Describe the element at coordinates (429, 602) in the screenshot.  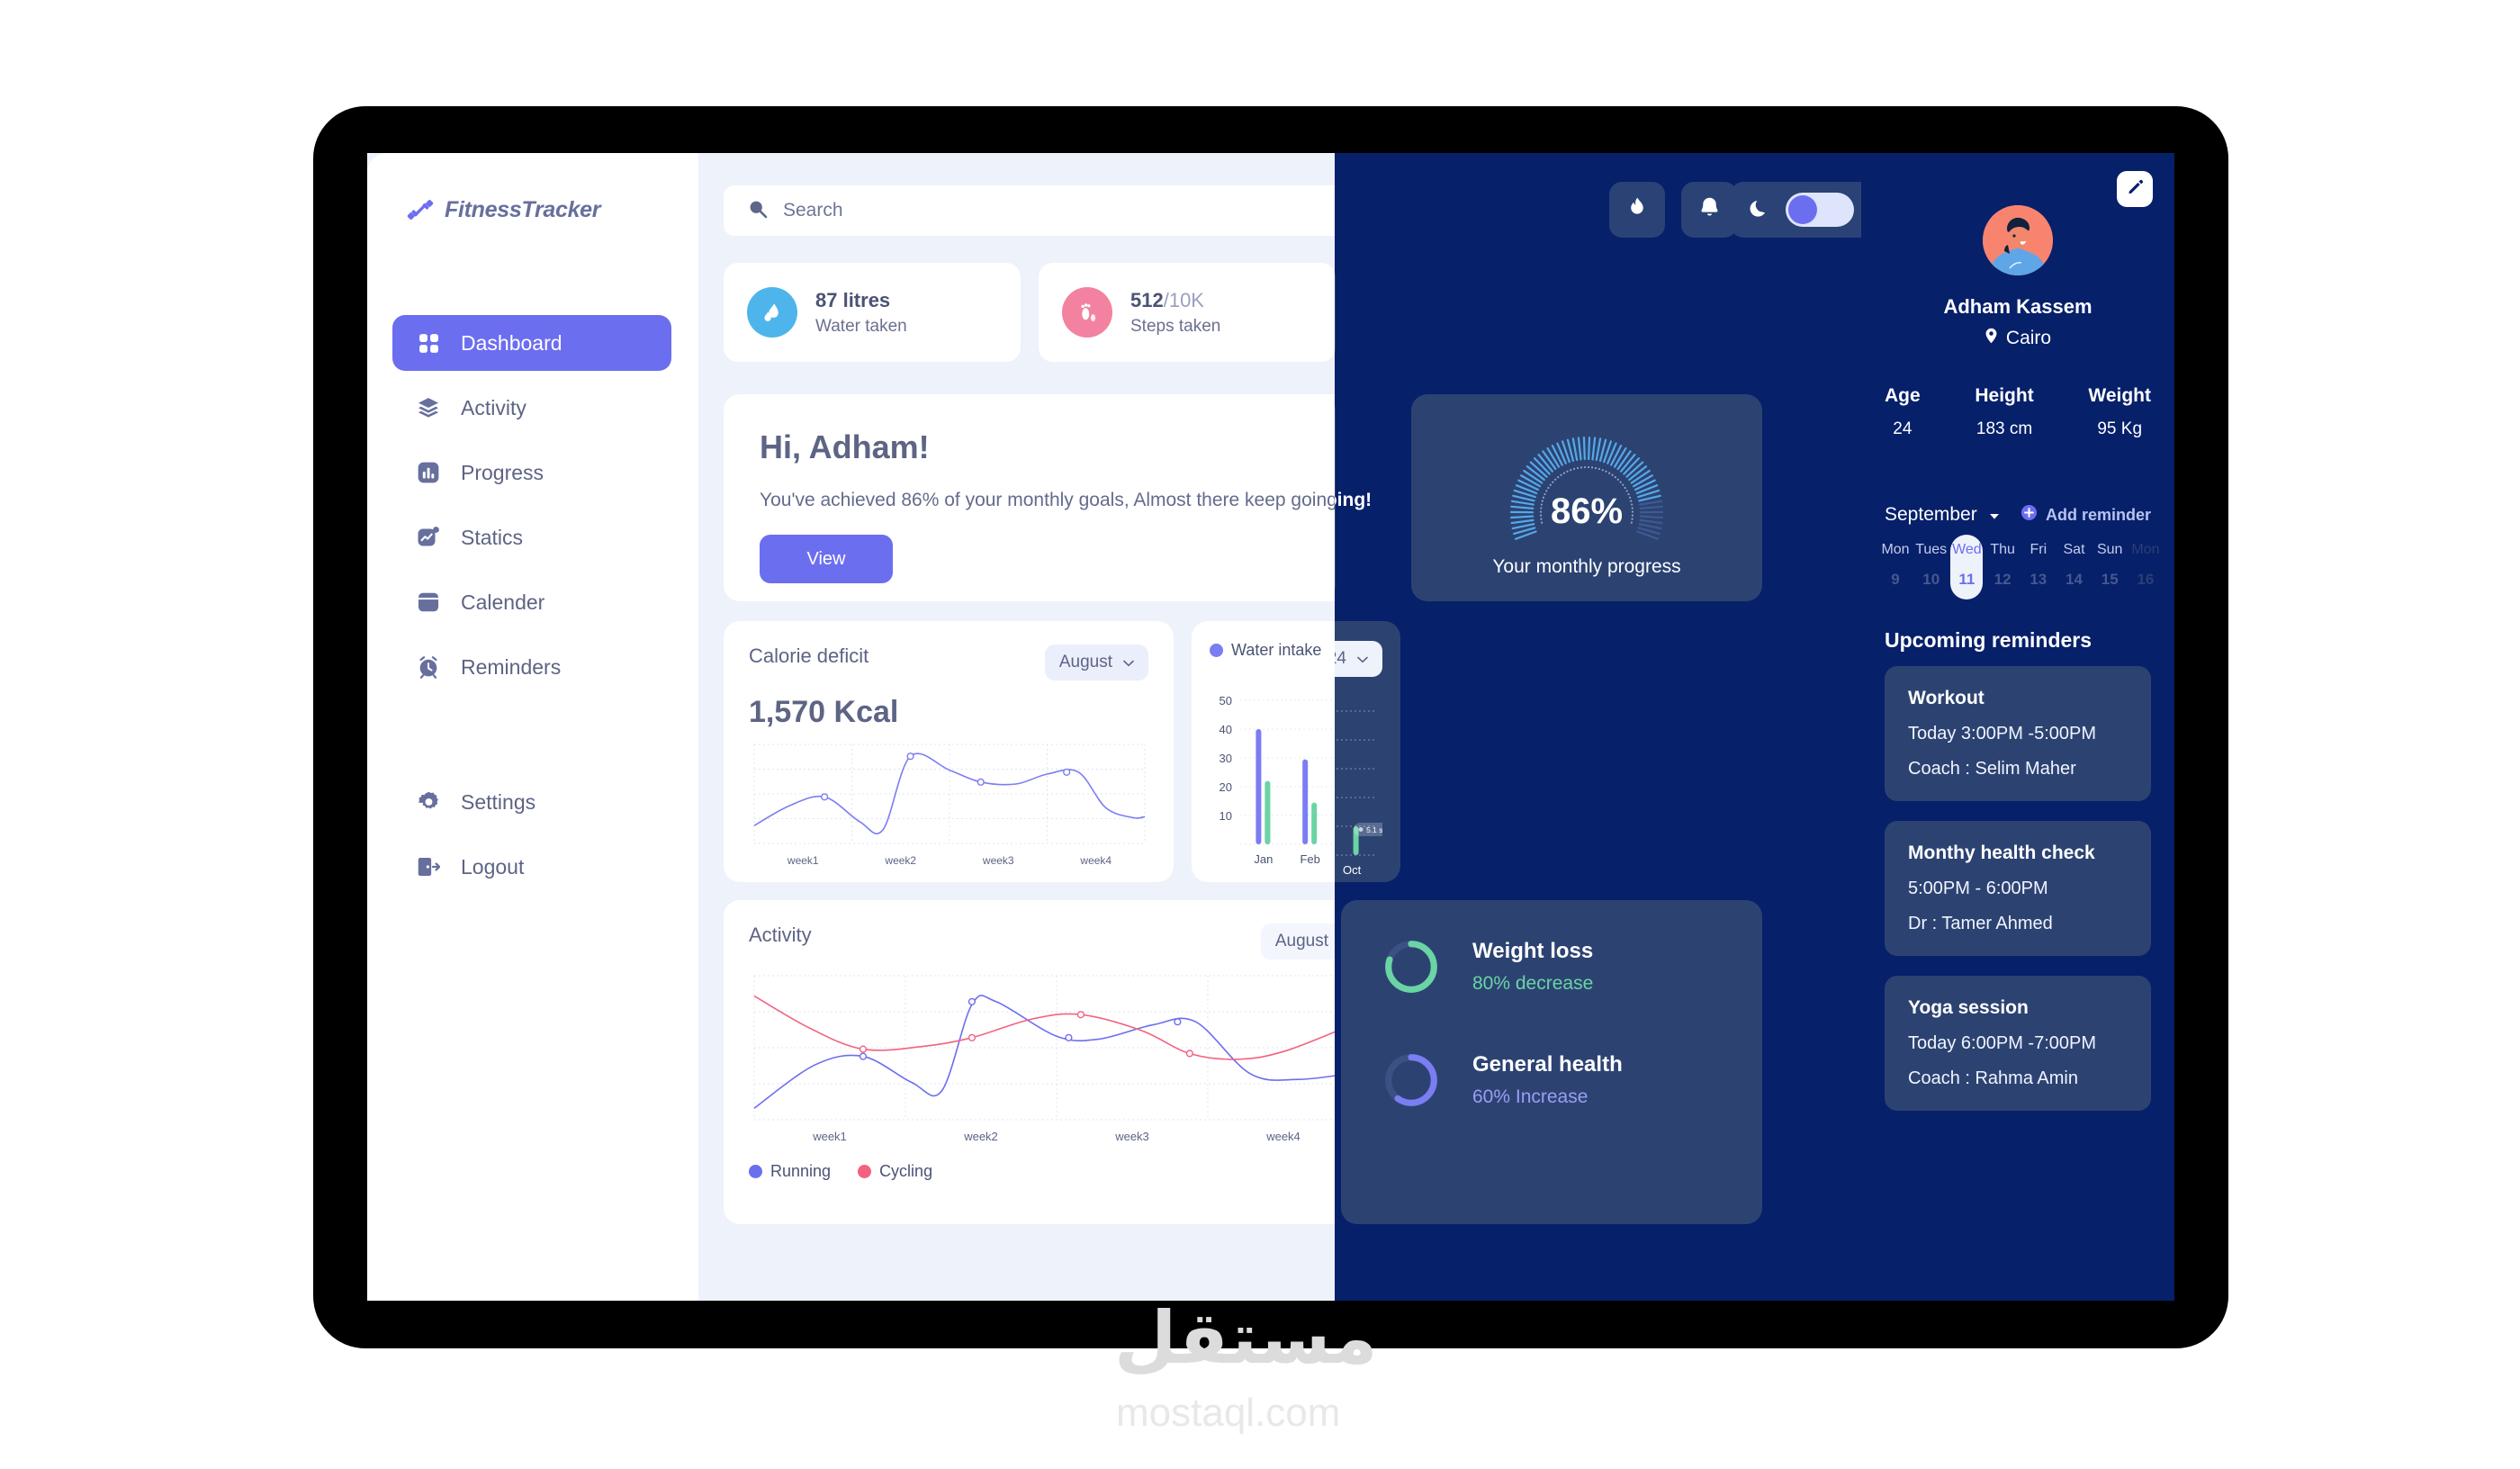
I see `calendar-icon` at that location.